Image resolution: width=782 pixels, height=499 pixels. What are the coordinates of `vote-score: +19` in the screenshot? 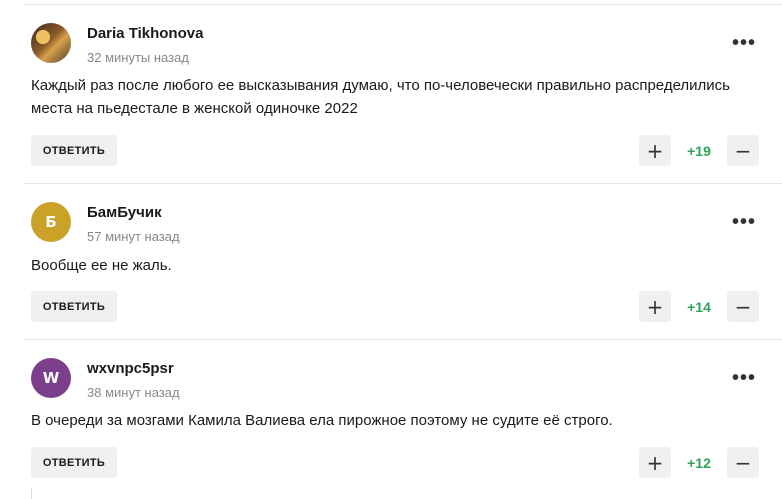 It's located at (699, 151).